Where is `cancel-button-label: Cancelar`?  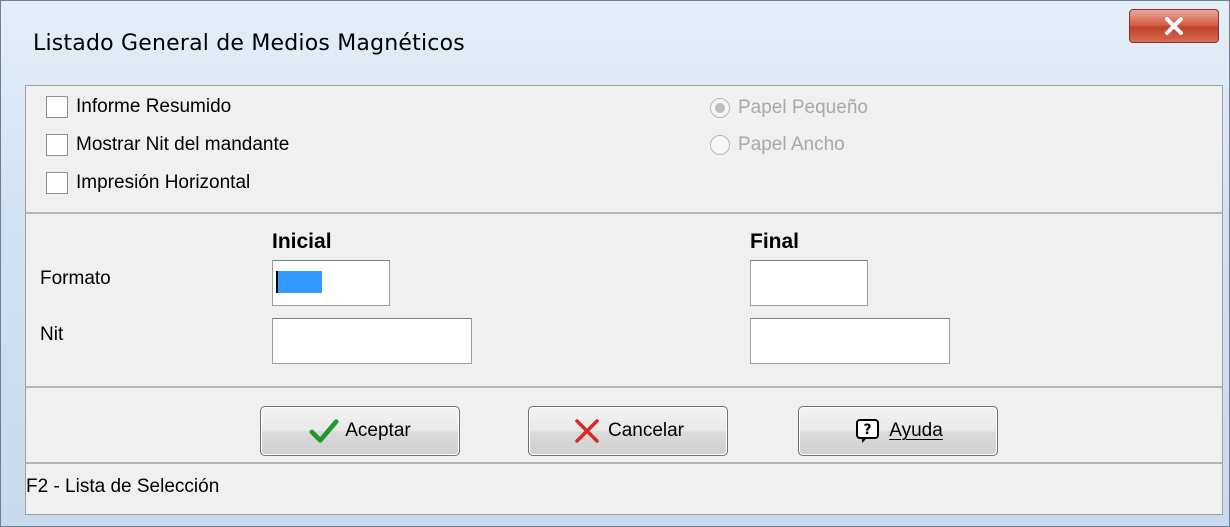
cancel-button-label: Cancelar is located at coordinates (646, 430).